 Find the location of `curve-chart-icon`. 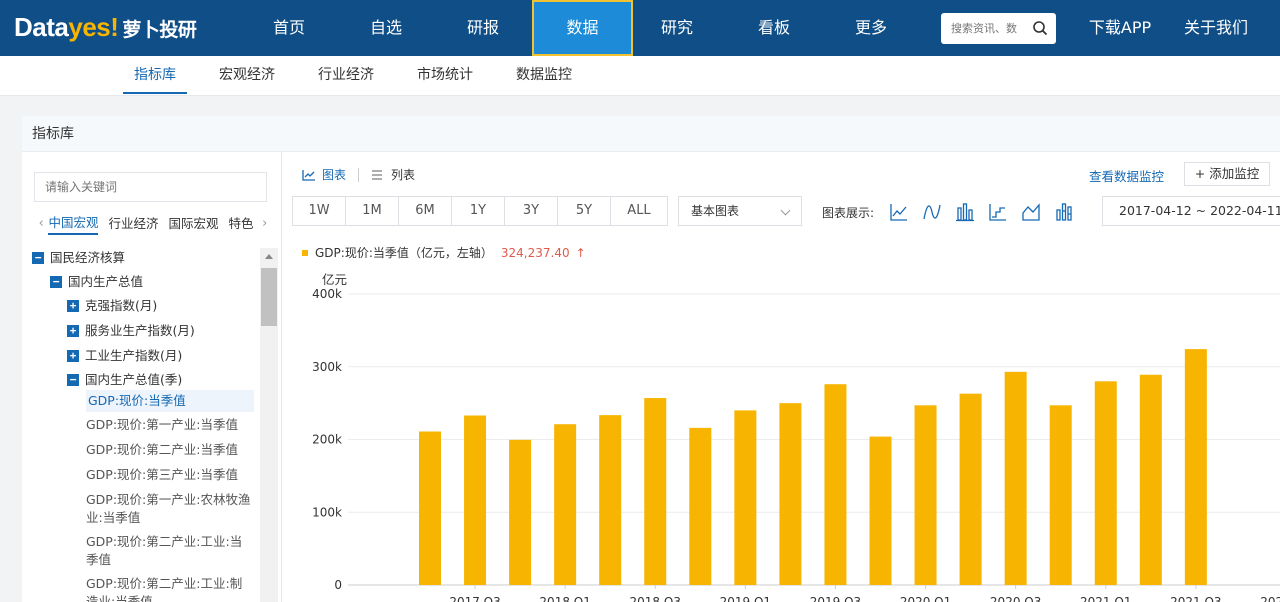

curve-chart-icon is located at coordinates (932, 212).